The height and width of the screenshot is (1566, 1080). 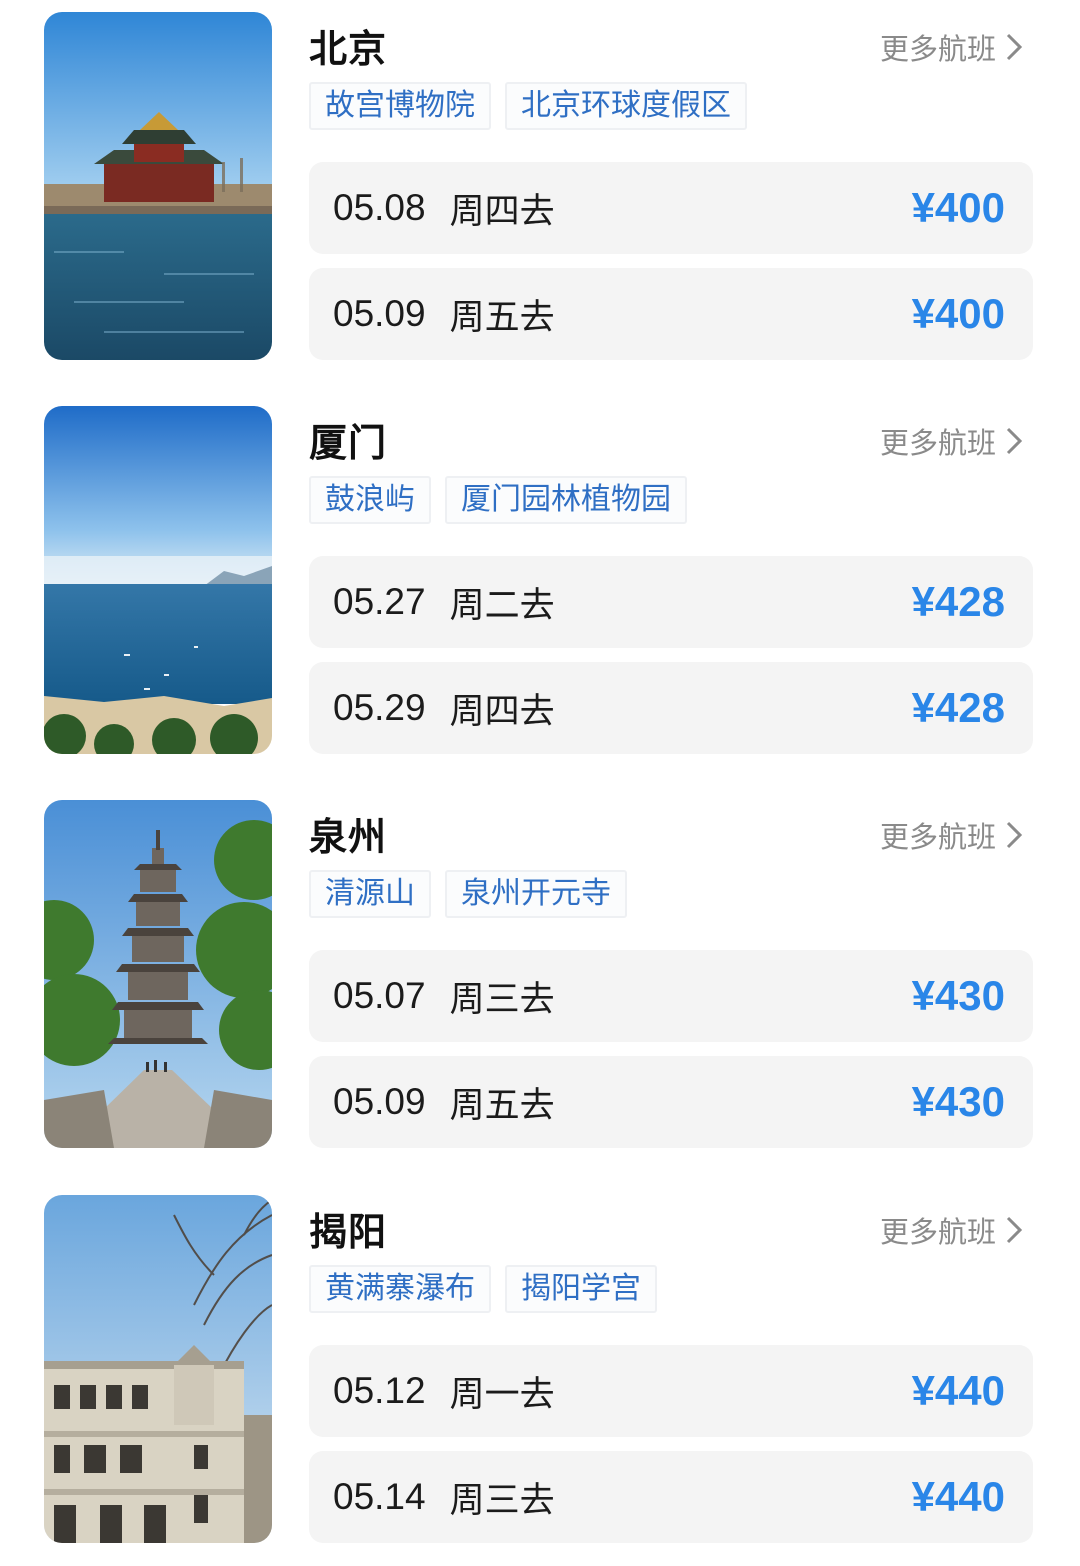 I want to click on city-name: 揭阳, so click(x=348, y=1232).